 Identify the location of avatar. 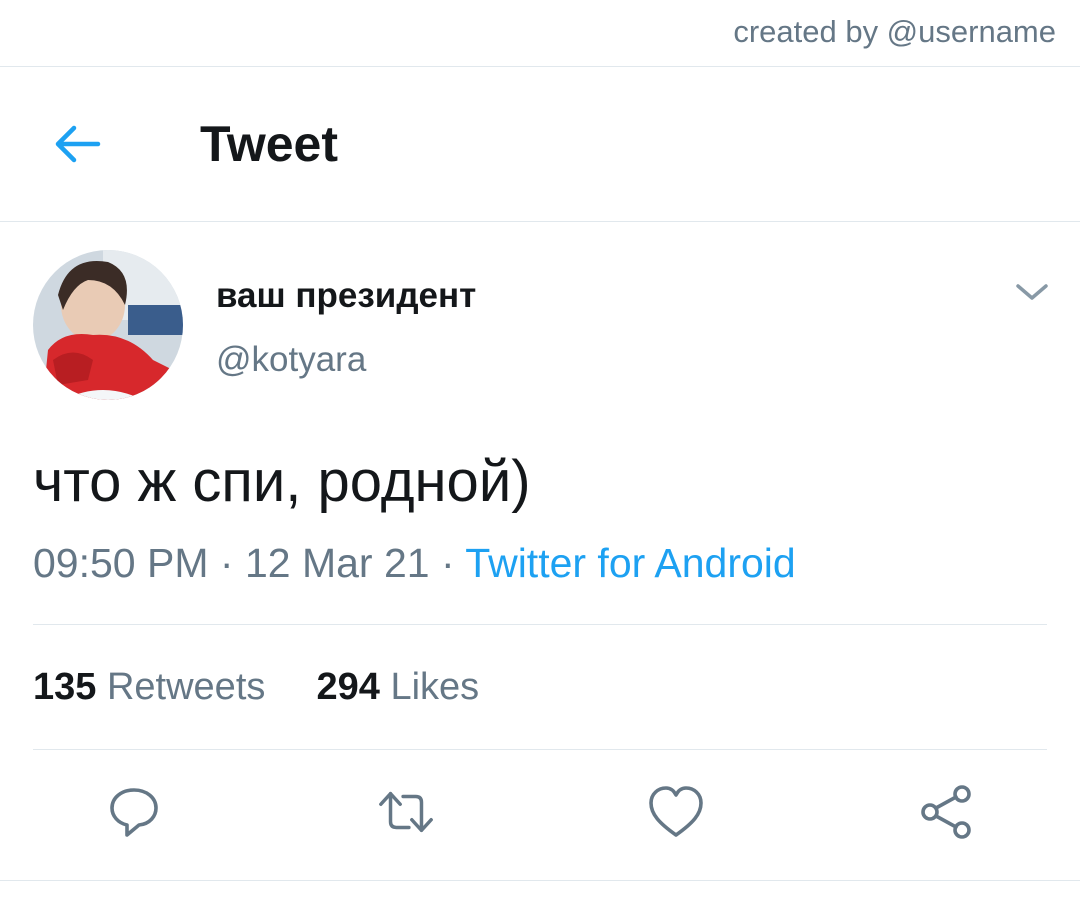
(108, 325).